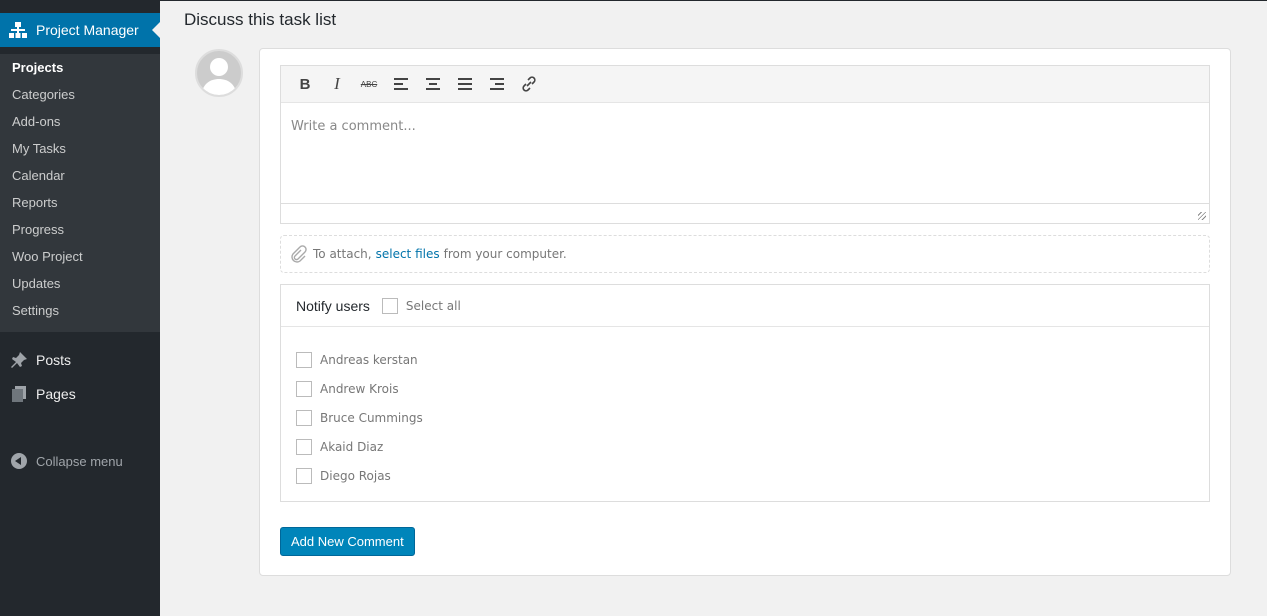 The height and width of the screenshot is (616, 1267). I want to click on user-row: Bruce Cummings, so click(745, 417).